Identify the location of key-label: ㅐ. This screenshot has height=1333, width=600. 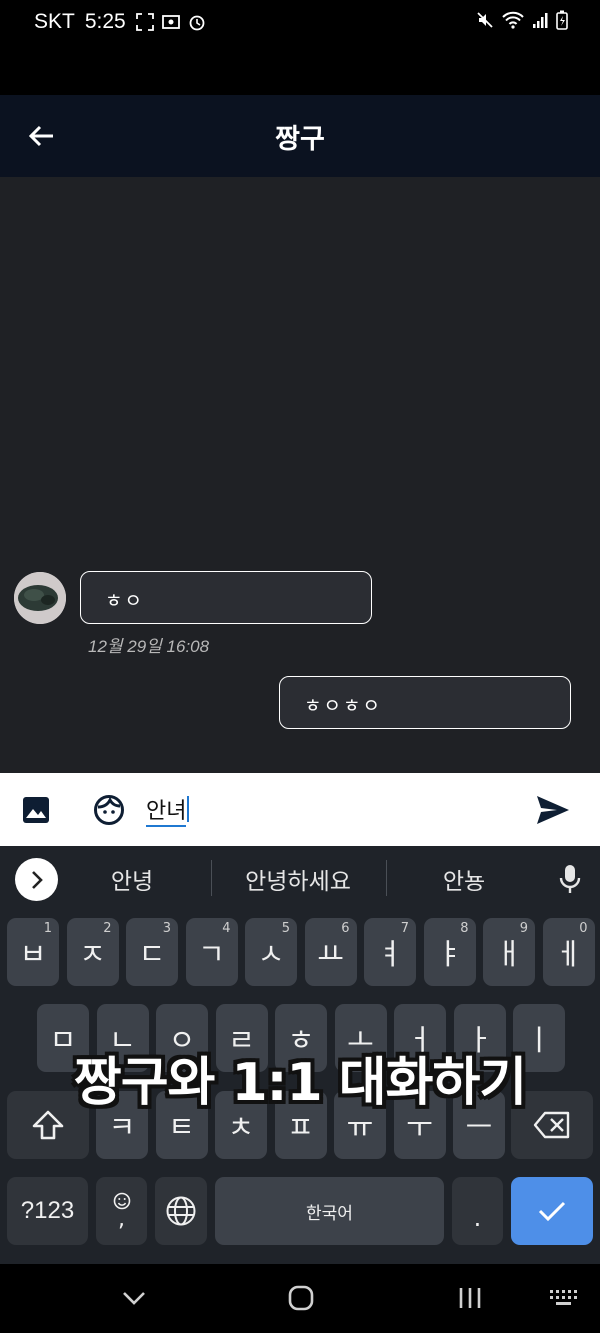
(509, 954).